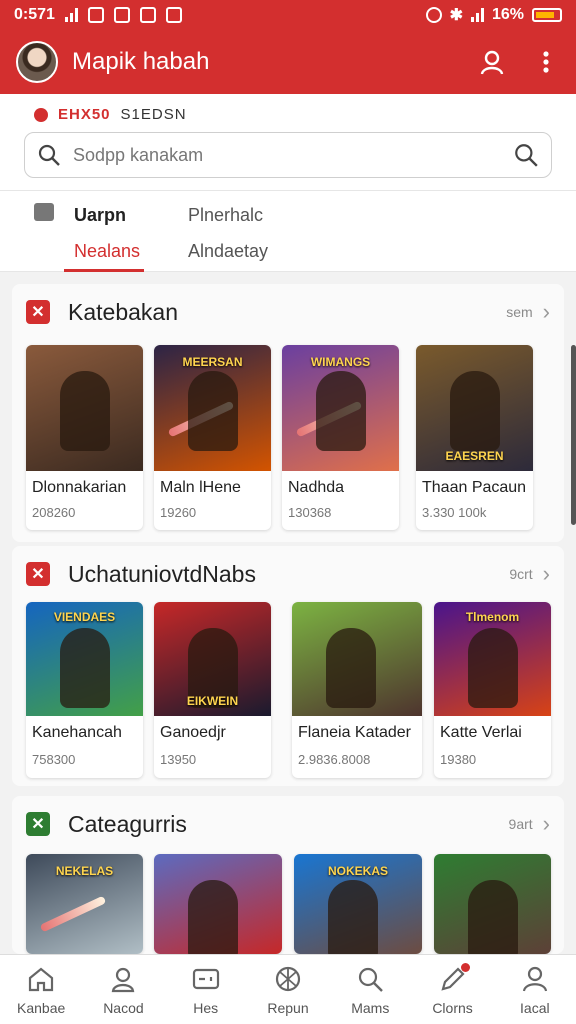 The height and width of the screenshot is (1024, 576). I want to click on game-card: Tlmenom Katte Verlai 19380, so click(492, 690).